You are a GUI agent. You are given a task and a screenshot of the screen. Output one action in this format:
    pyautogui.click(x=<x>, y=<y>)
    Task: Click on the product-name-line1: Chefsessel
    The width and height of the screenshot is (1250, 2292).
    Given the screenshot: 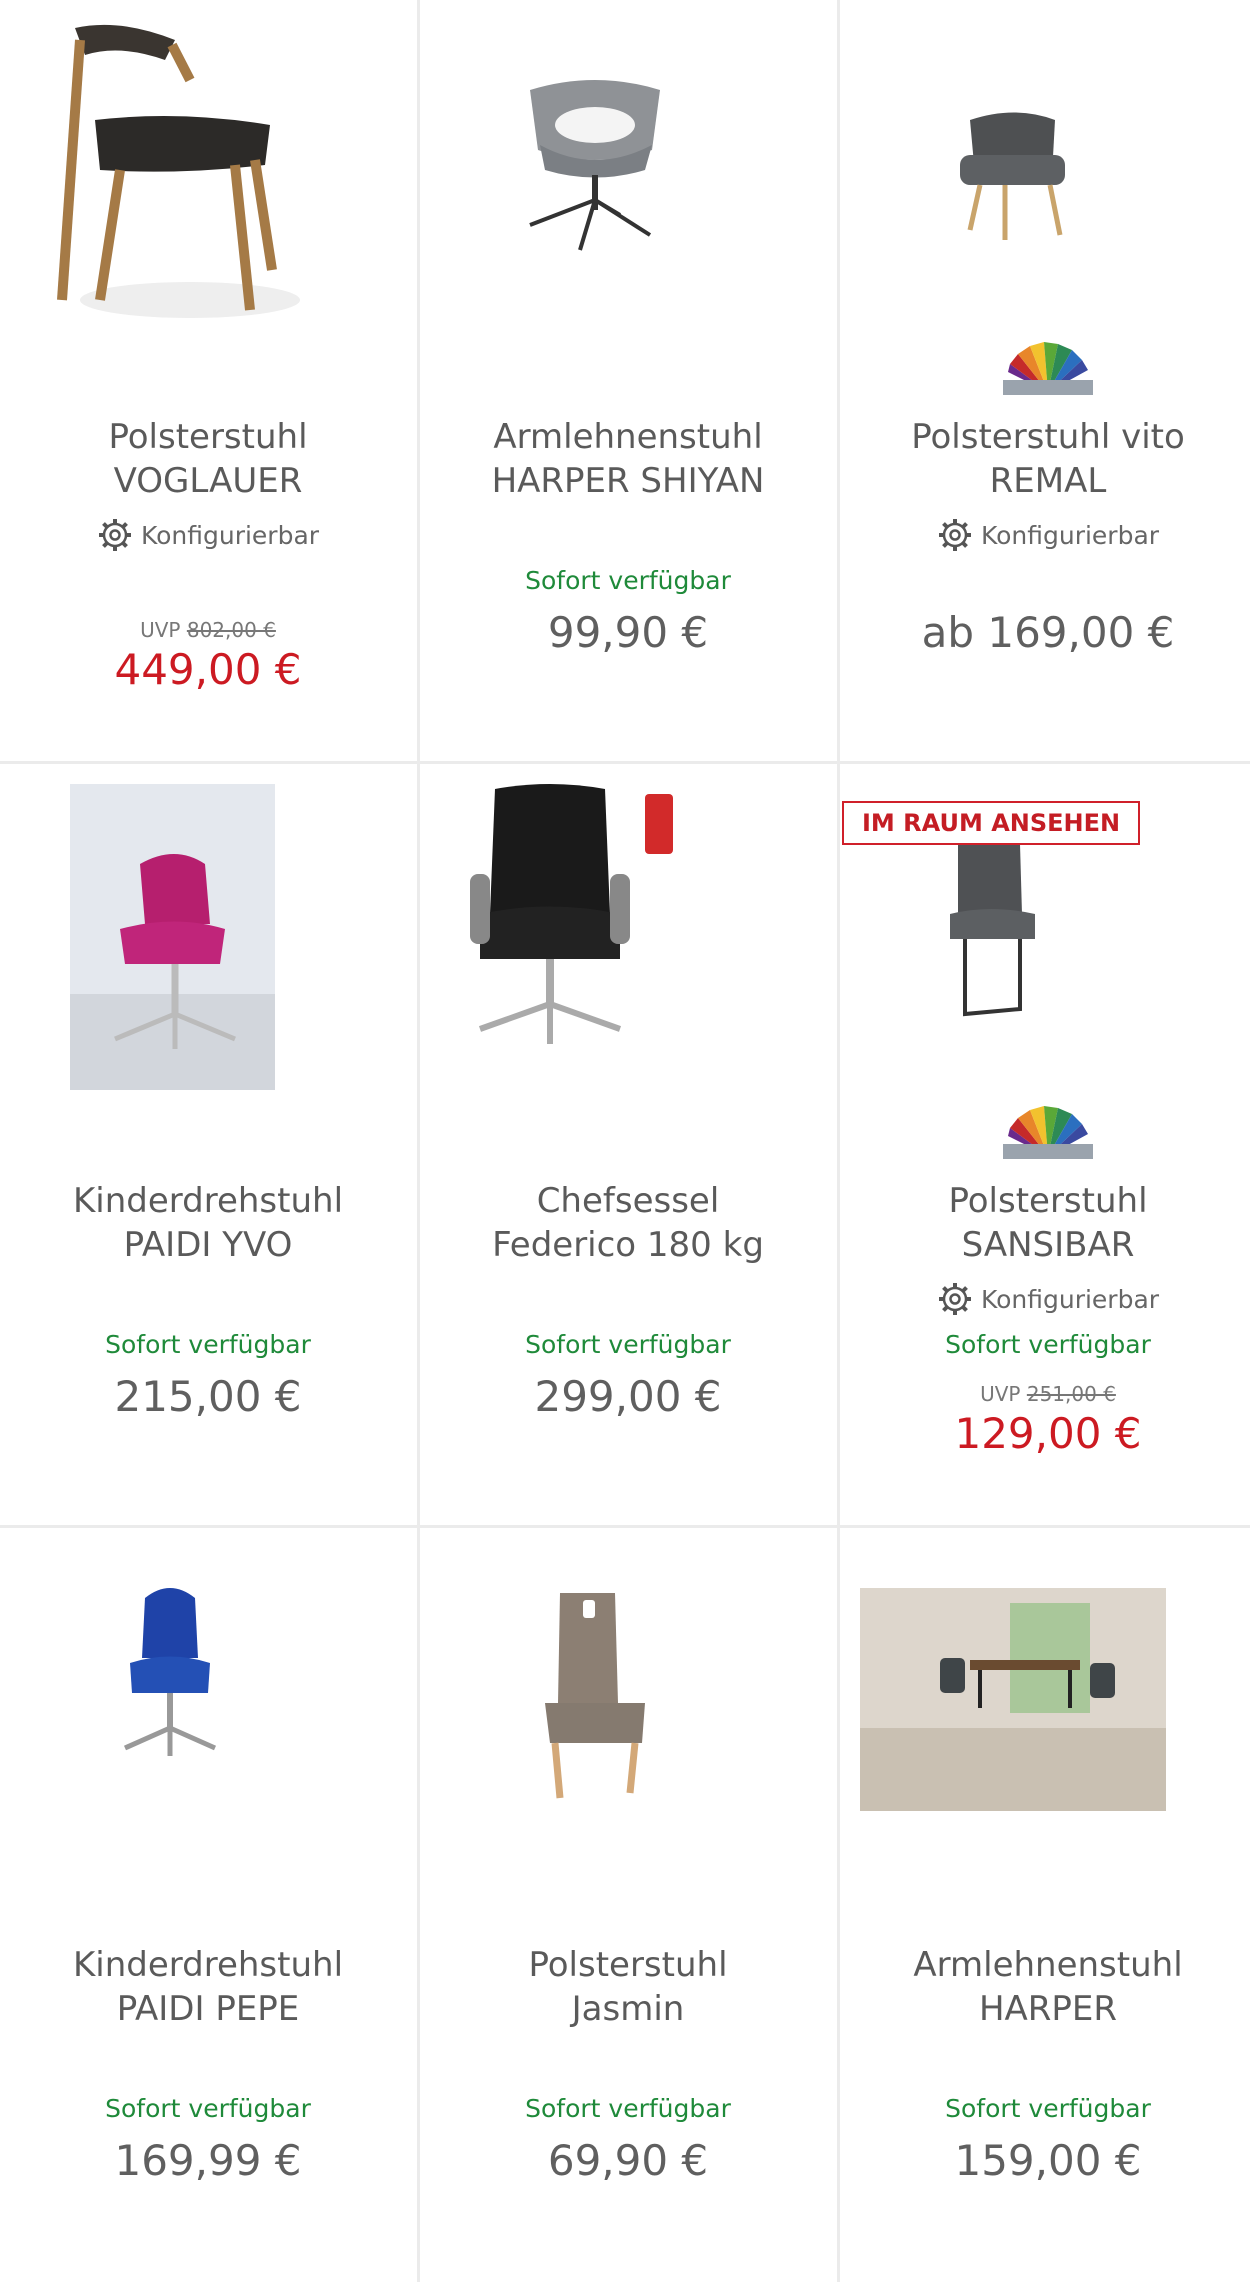 What is the action you would take?
    pyautogui.click(x=628, y=1201)
    